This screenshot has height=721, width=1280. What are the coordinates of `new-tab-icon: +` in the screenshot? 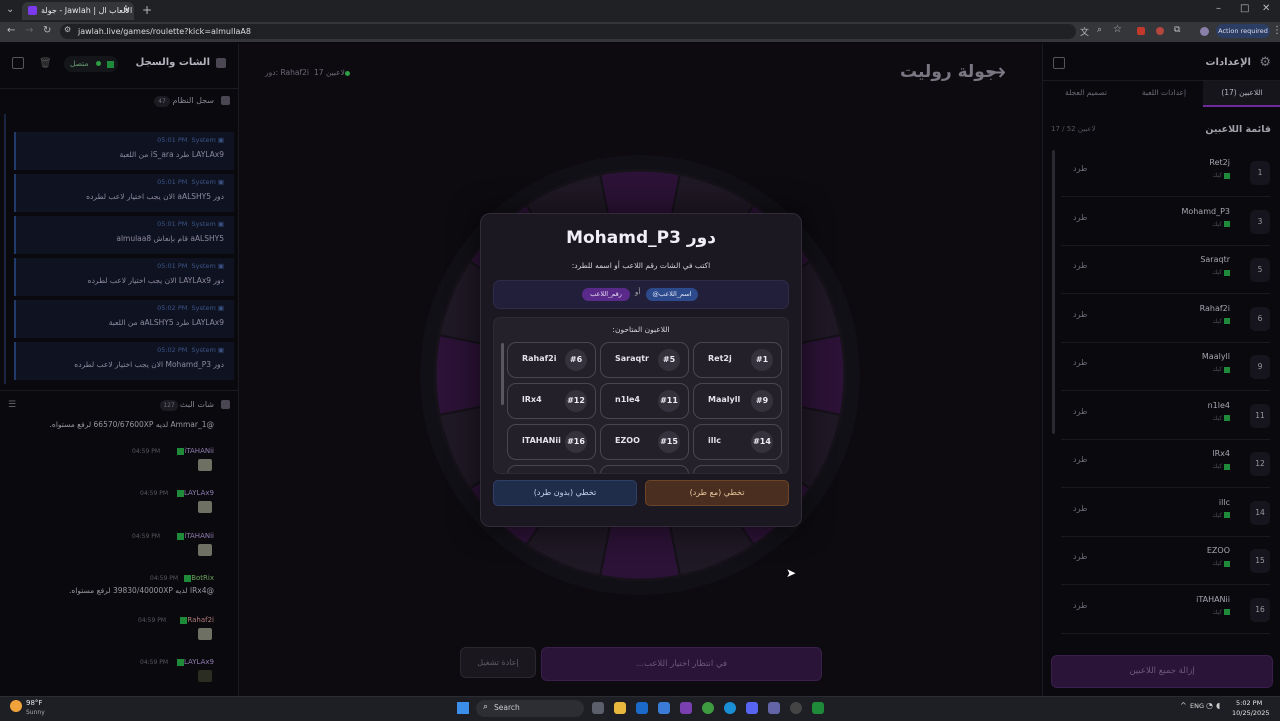 It's located at (147, 10).